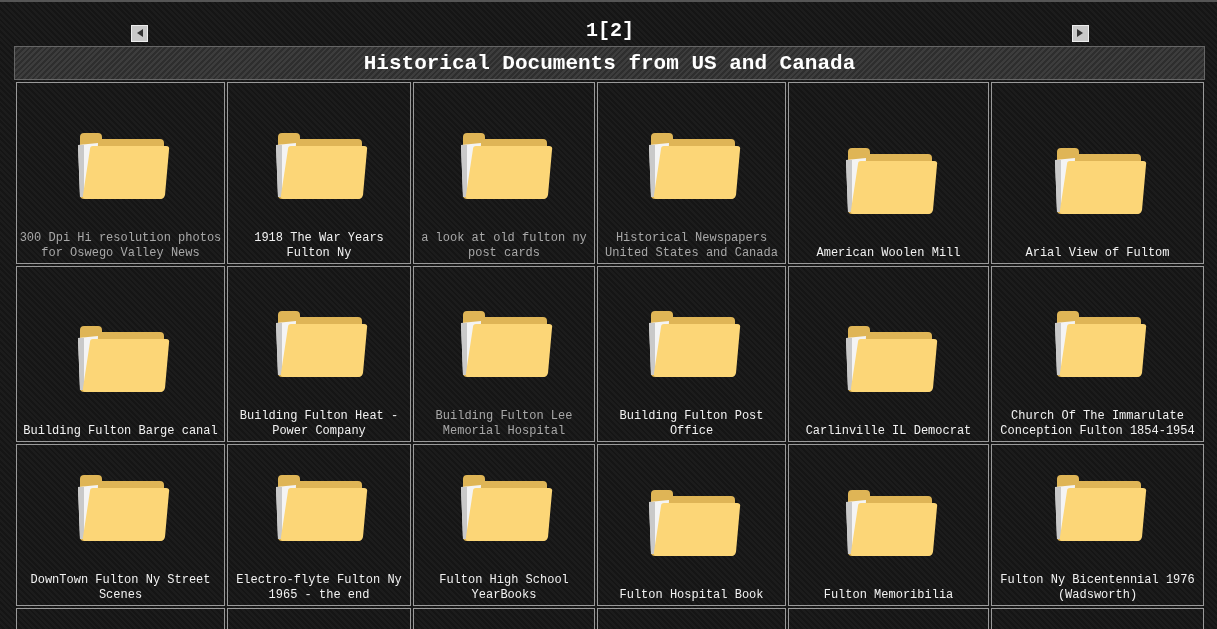 This screenshot has width=1217, height=629. What do you see at coordinates (319, 173) in the screenshot?
I see `folder-tile: 1918 The War Years Fulton Ny` at bounding box center [319, 173].